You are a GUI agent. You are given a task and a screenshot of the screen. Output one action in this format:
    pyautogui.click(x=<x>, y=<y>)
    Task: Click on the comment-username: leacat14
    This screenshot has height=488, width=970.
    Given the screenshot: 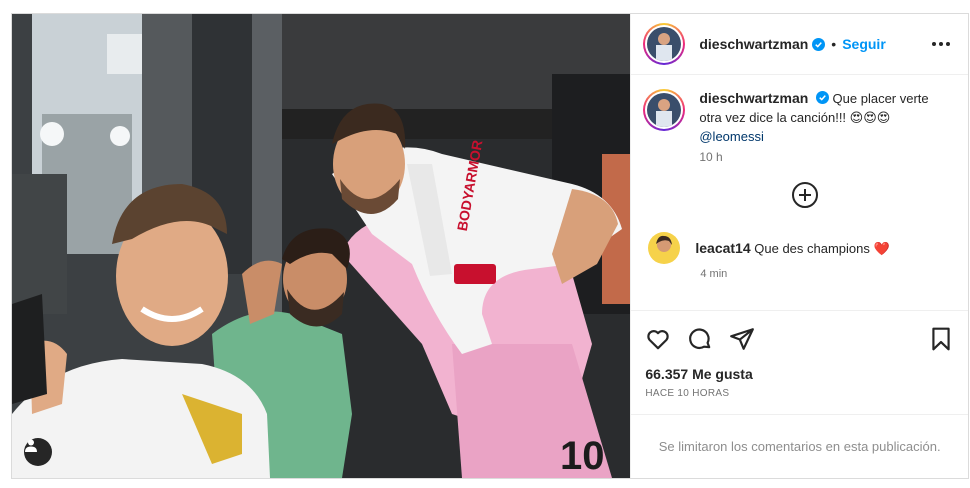 What is the action you would take?
    pyautogui.click(x=722, y=248)
    